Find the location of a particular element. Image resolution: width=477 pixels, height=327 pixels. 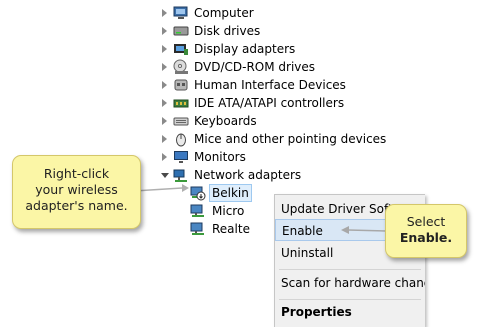

tree-item-label: Computer is located at coordinates (224, 13).